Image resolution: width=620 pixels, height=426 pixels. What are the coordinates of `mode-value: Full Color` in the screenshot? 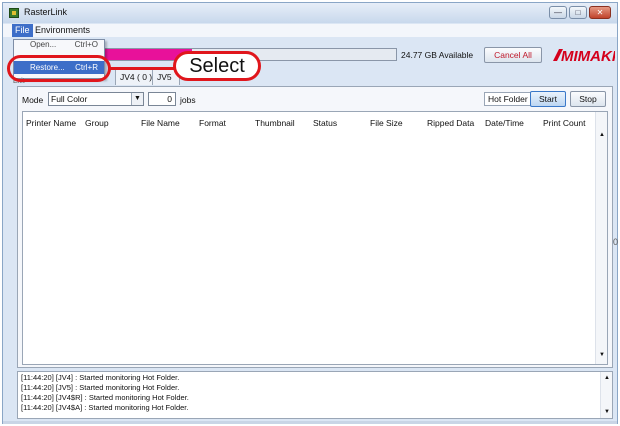 It's located at (69, 99).